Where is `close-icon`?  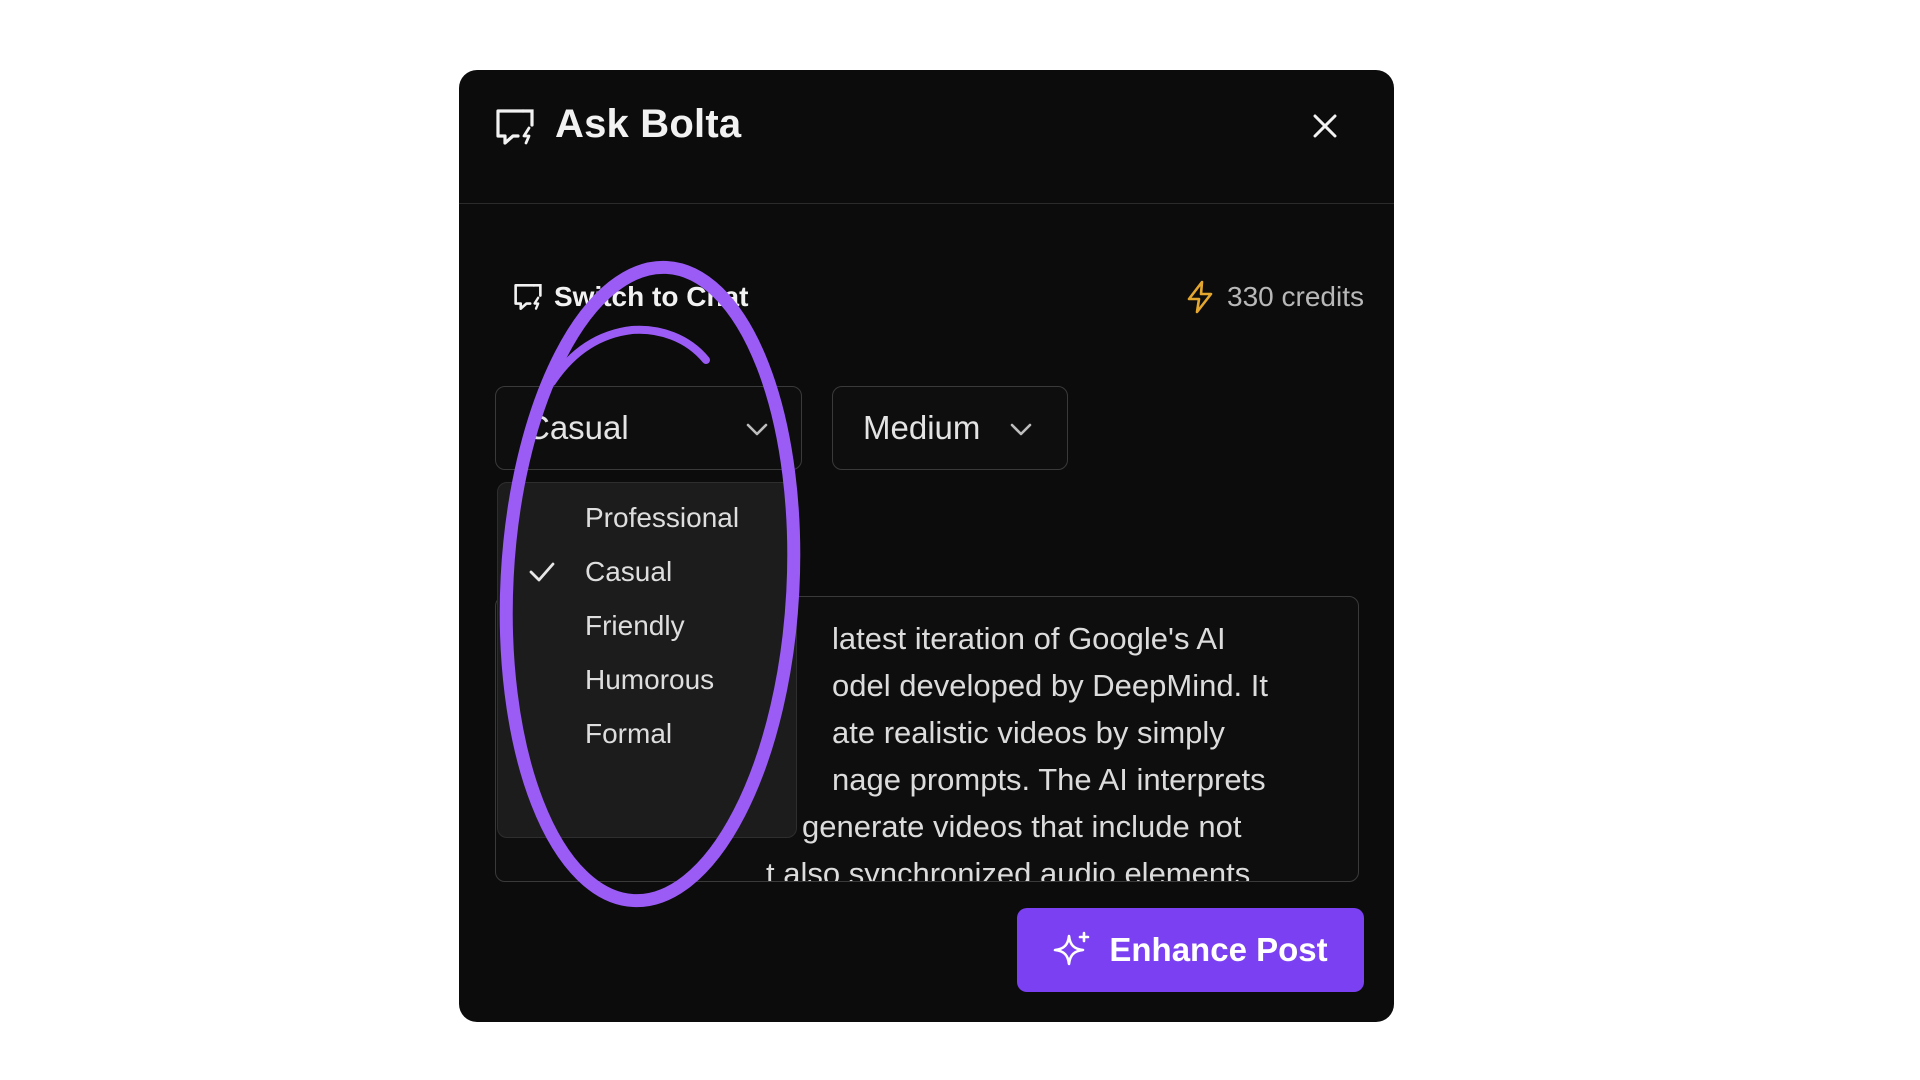
close-icon is located at coordinates (1325, 126).